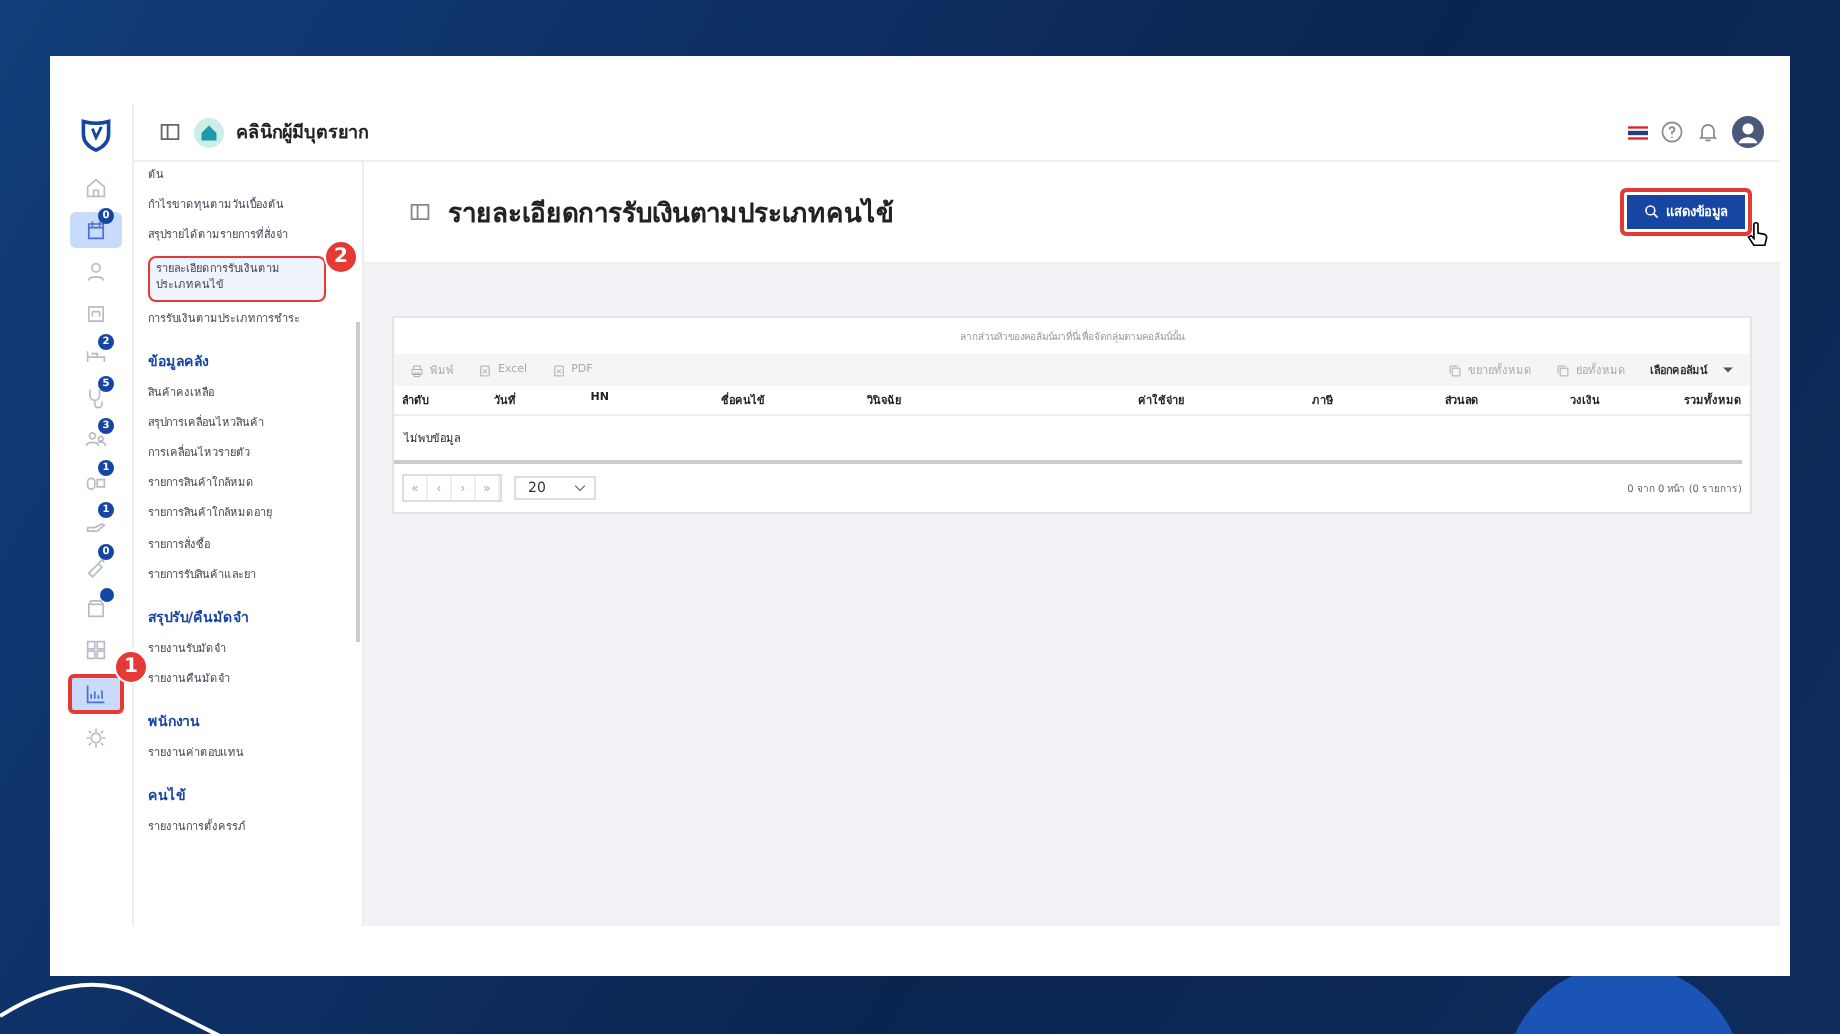  What do you see at coordinates (417, 370) in the screenshot?
I see `printer-icon` at bounding box center [417, 370].